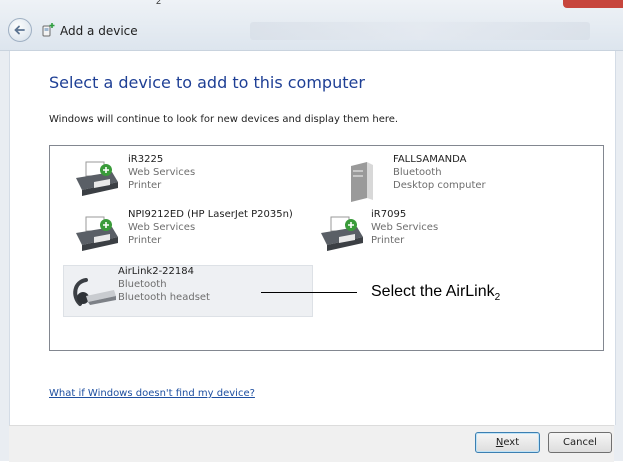  Describe the element at coordinates (439, 185) in the screenshot. I see `device-type: Desktop computer` at that location.